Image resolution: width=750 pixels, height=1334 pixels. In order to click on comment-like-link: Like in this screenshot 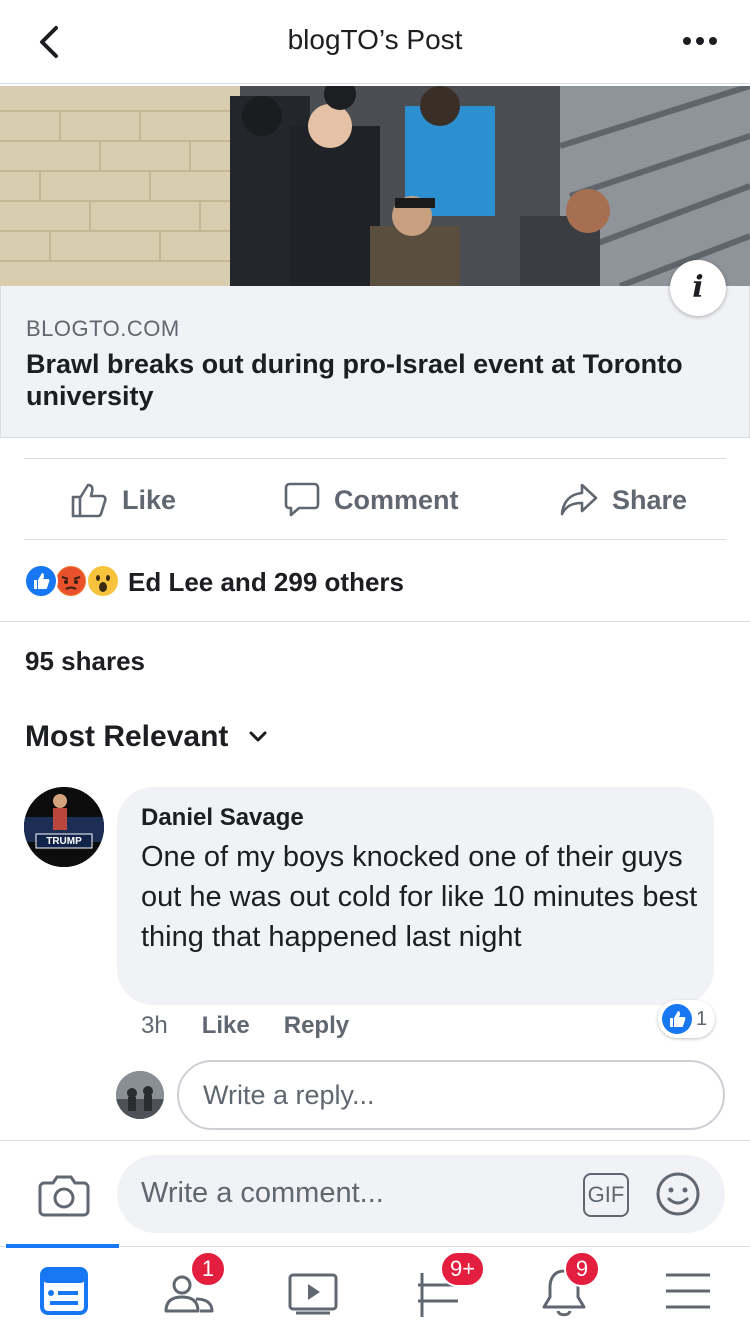, I will do `click(226, 1026)`.